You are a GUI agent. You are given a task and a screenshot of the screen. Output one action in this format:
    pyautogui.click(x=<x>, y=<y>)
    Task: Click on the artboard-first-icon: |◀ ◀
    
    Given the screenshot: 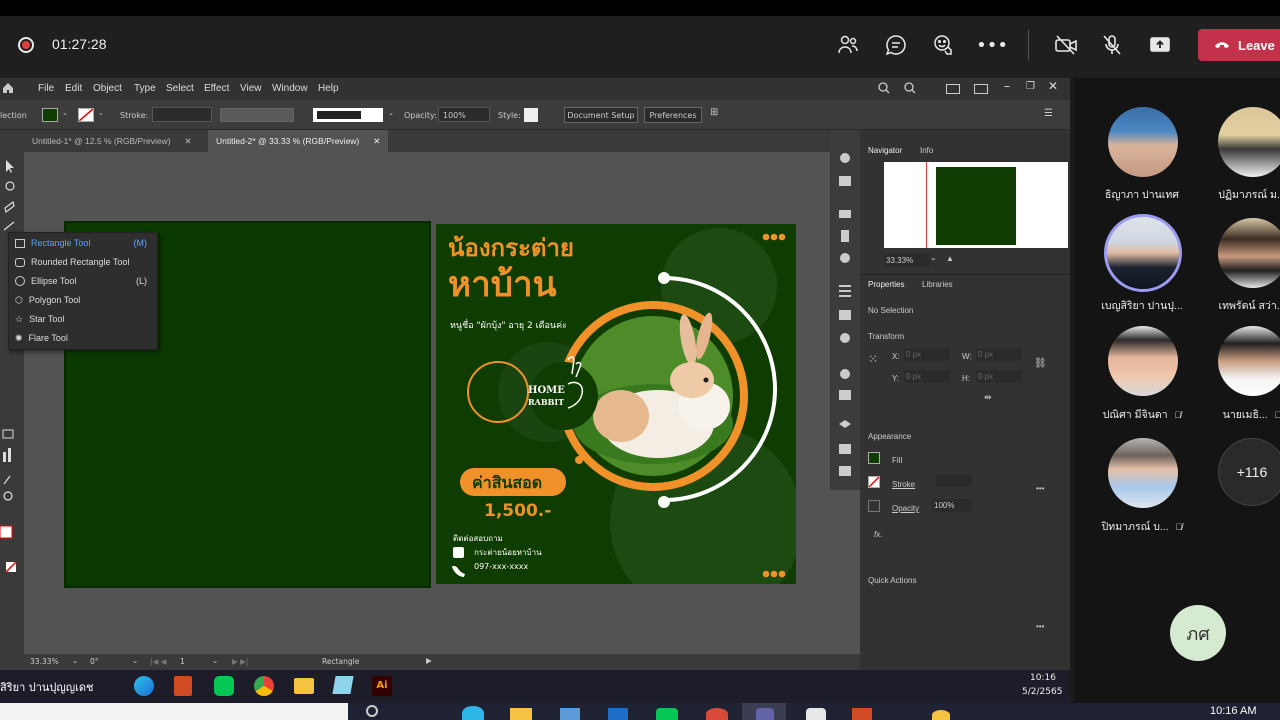 What is the action you would take?
    pyautogui.click(x=158, y=661)
    